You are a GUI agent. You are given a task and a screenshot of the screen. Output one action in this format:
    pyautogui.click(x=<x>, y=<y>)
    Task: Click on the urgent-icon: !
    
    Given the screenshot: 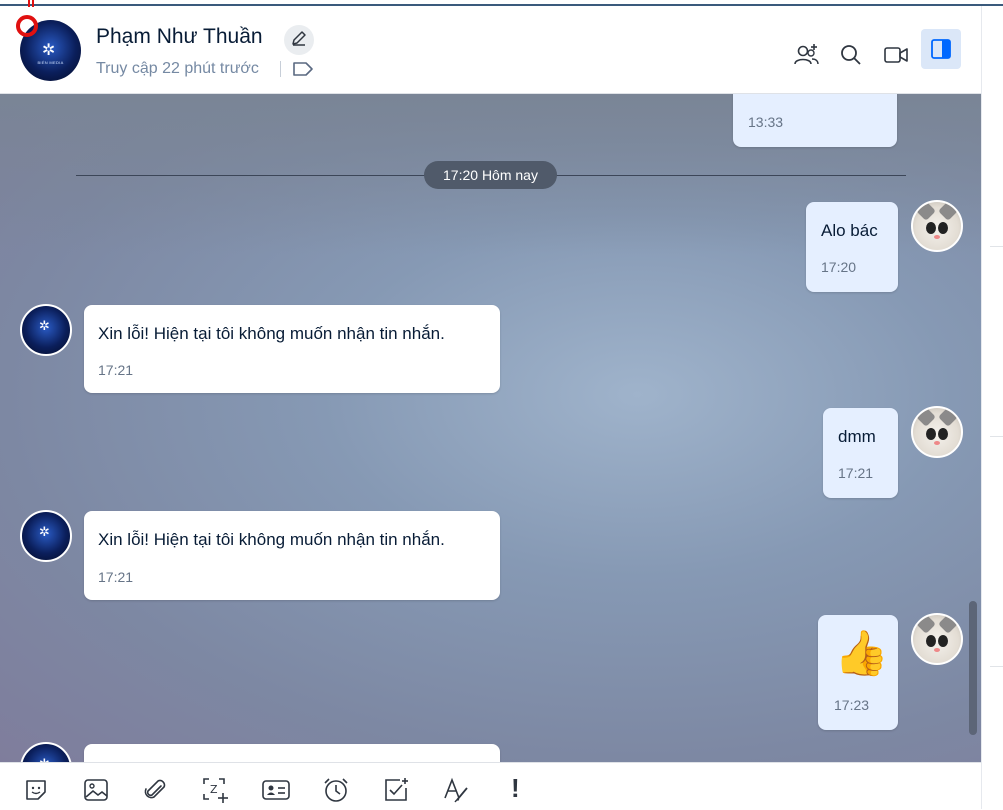 What is the action you would take?
    pyautogui.click(x=515, y=788)
    